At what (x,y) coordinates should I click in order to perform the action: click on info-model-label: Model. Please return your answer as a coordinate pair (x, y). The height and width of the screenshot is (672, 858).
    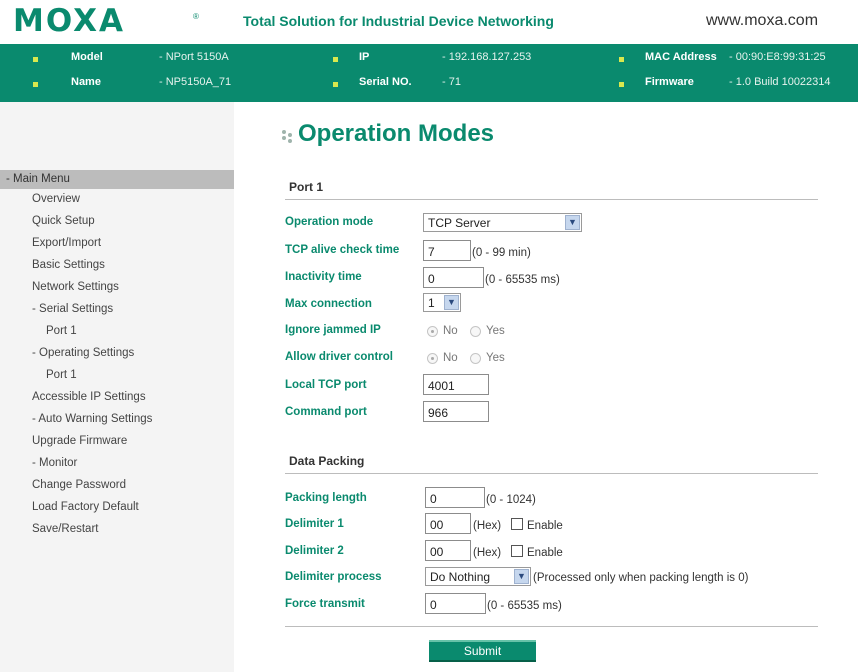
    Looking at the image, I should click on (87, 57).